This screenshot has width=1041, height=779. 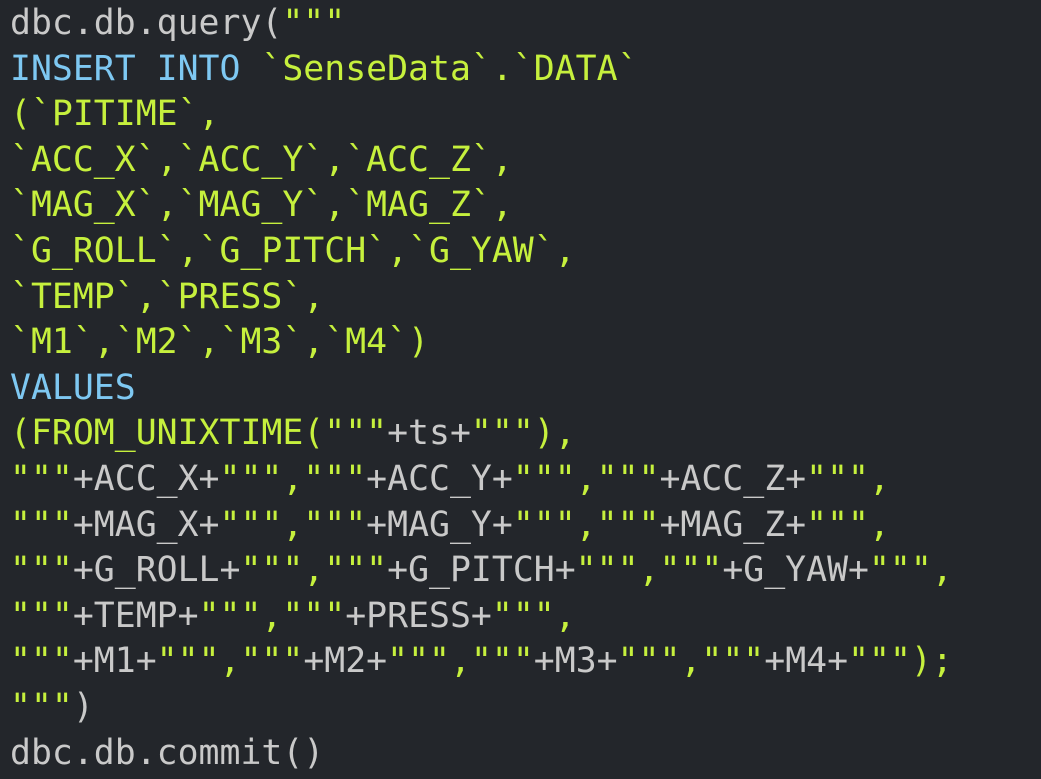 I want to click on code-token: ), so click(x=83, y=706).